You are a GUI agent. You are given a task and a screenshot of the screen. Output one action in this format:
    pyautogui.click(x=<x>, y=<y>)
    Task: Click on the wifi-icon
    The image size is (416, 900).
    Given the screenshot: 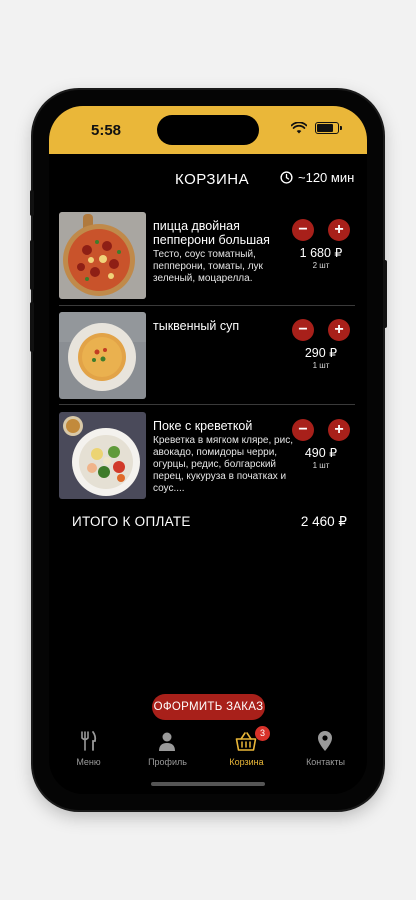 What is the action you would take?
    pyautogui.click(x=299, y=128)
    